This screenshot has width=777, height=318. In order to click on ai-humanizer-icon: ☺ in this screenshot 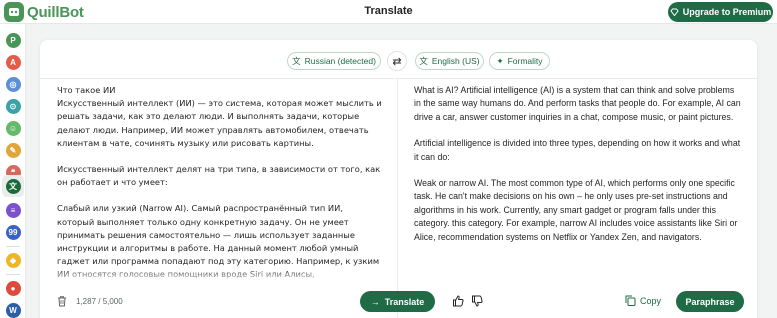, I will do `click(13, 128)`.